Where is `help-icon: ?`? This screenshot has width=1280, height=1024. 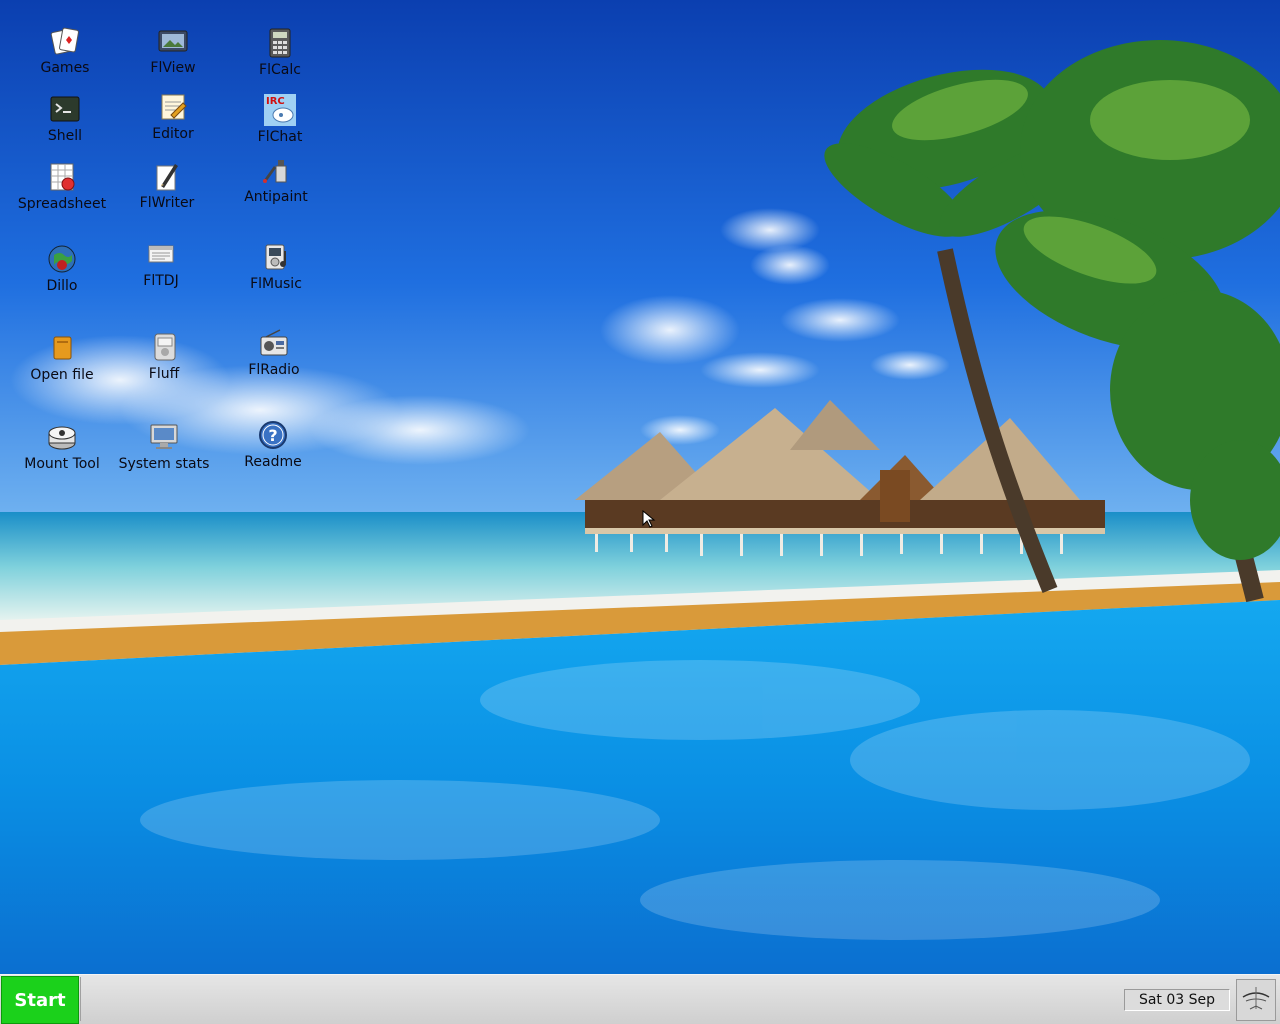
help-icon: ? is located at coordinates (273, 435).